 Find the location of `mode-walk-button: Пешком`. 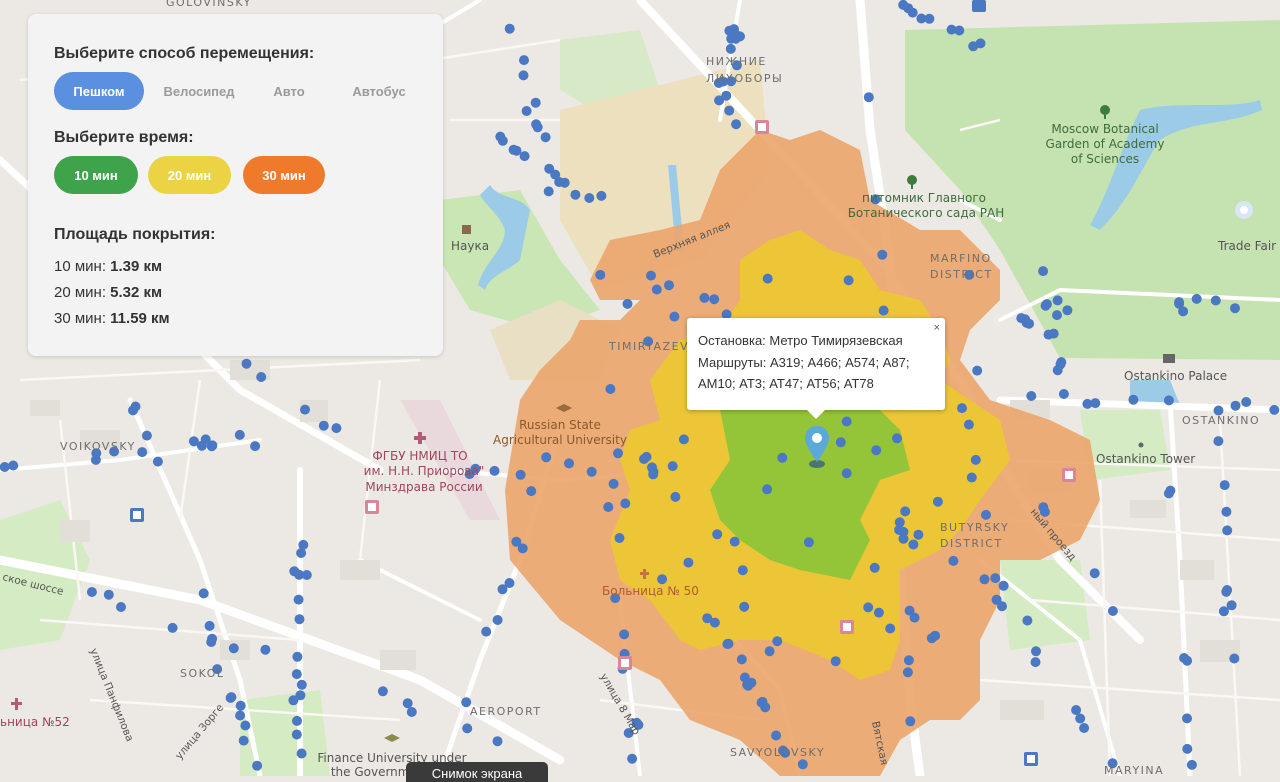

mode-walk-button: Пешком is located at coordinates (99, 91).